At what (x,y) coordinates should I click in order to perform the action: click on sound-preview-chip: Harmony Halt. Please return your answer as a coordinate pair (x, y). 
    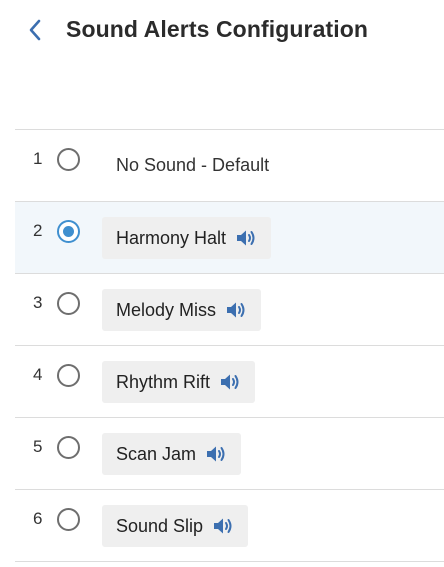
    Looking at the image, I should click on (187, 238).